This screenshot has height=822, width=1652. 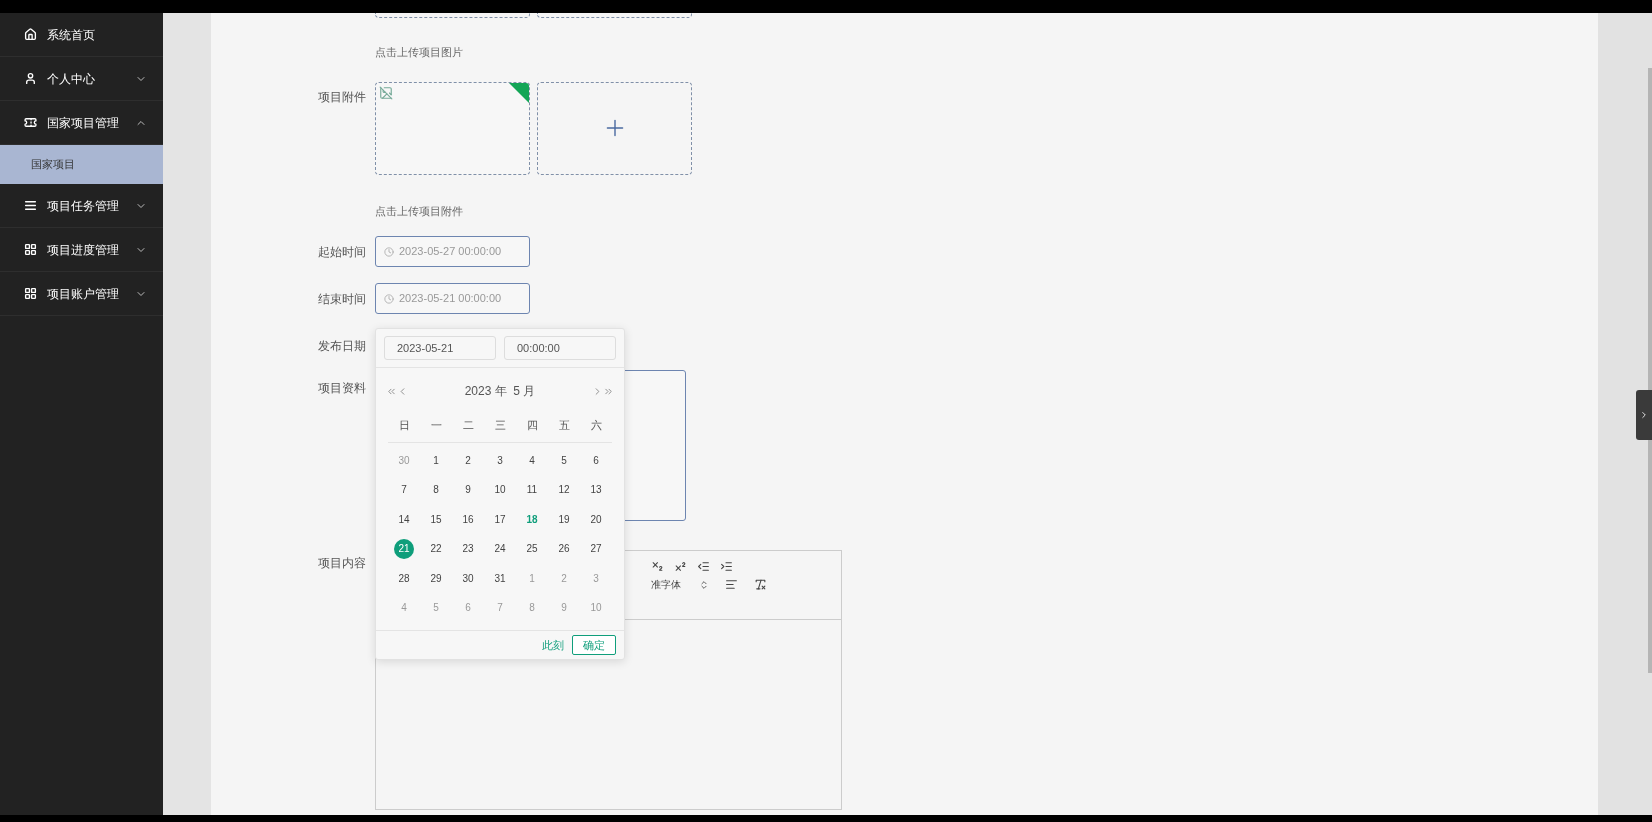 What do you see at coordinates (436, 519) in the screenshot?
I see `calendar-day: 15` at bounding box center [436, 519].